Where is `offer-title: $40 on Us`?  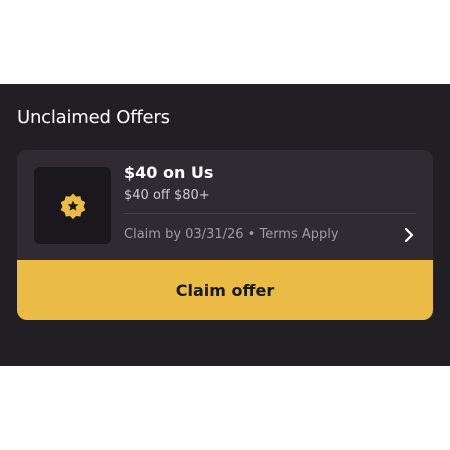
offer-title: $40 on Us is located at coordinates (169, 172).